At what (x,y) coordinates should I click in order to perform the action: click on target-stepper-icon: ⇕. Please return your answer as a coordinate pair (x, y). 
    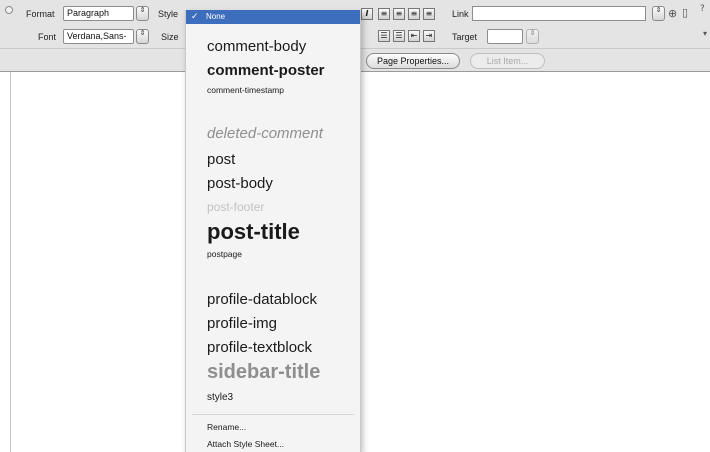
    Looking at the image, I should click on (532, 36).